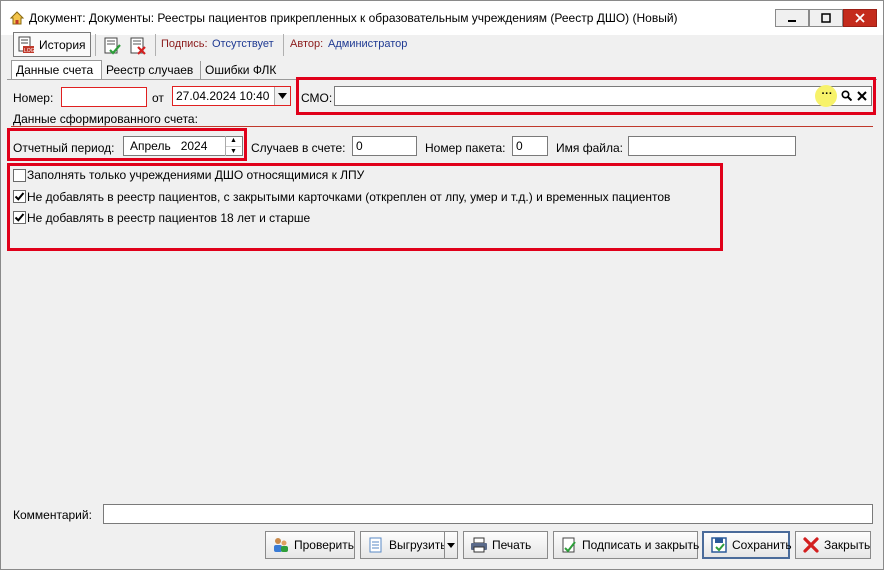 The image size is (884, 570). I want to click on export-button: Выгрузить, so click(403, 545).